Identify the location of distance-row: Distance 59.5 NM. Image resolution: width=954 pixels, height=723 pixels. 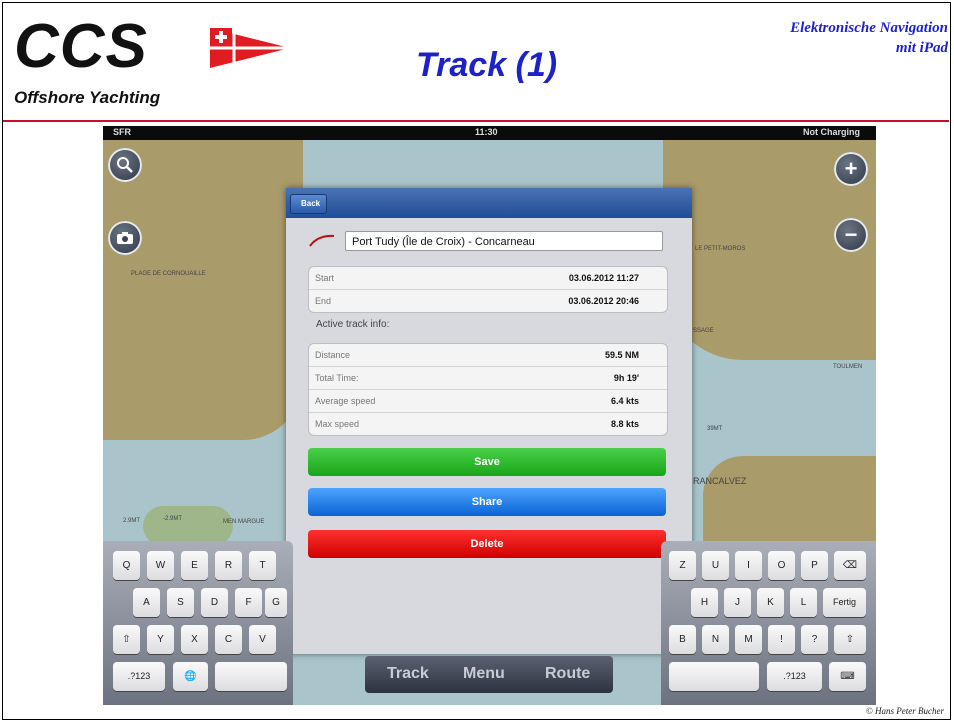
(488, 355).